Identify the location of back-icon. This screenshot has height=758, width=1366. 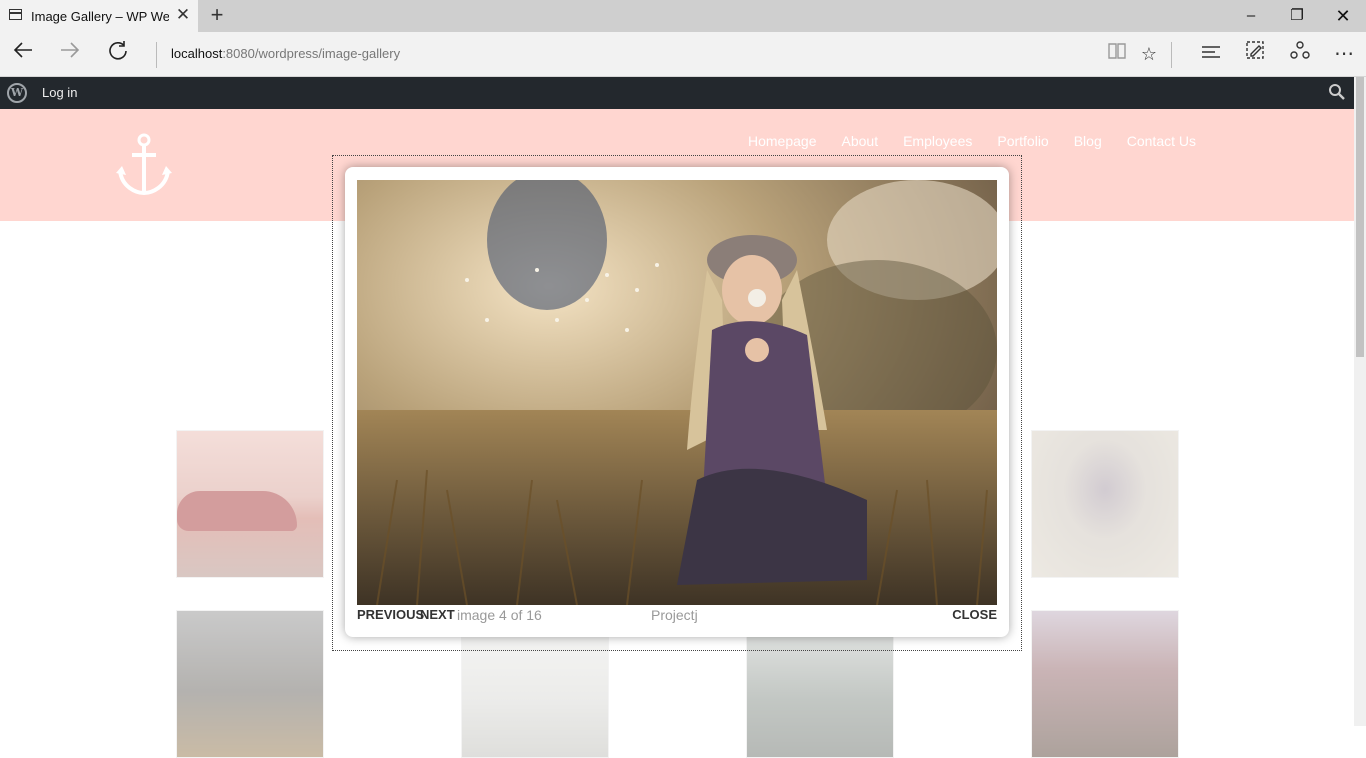
(23, 54).